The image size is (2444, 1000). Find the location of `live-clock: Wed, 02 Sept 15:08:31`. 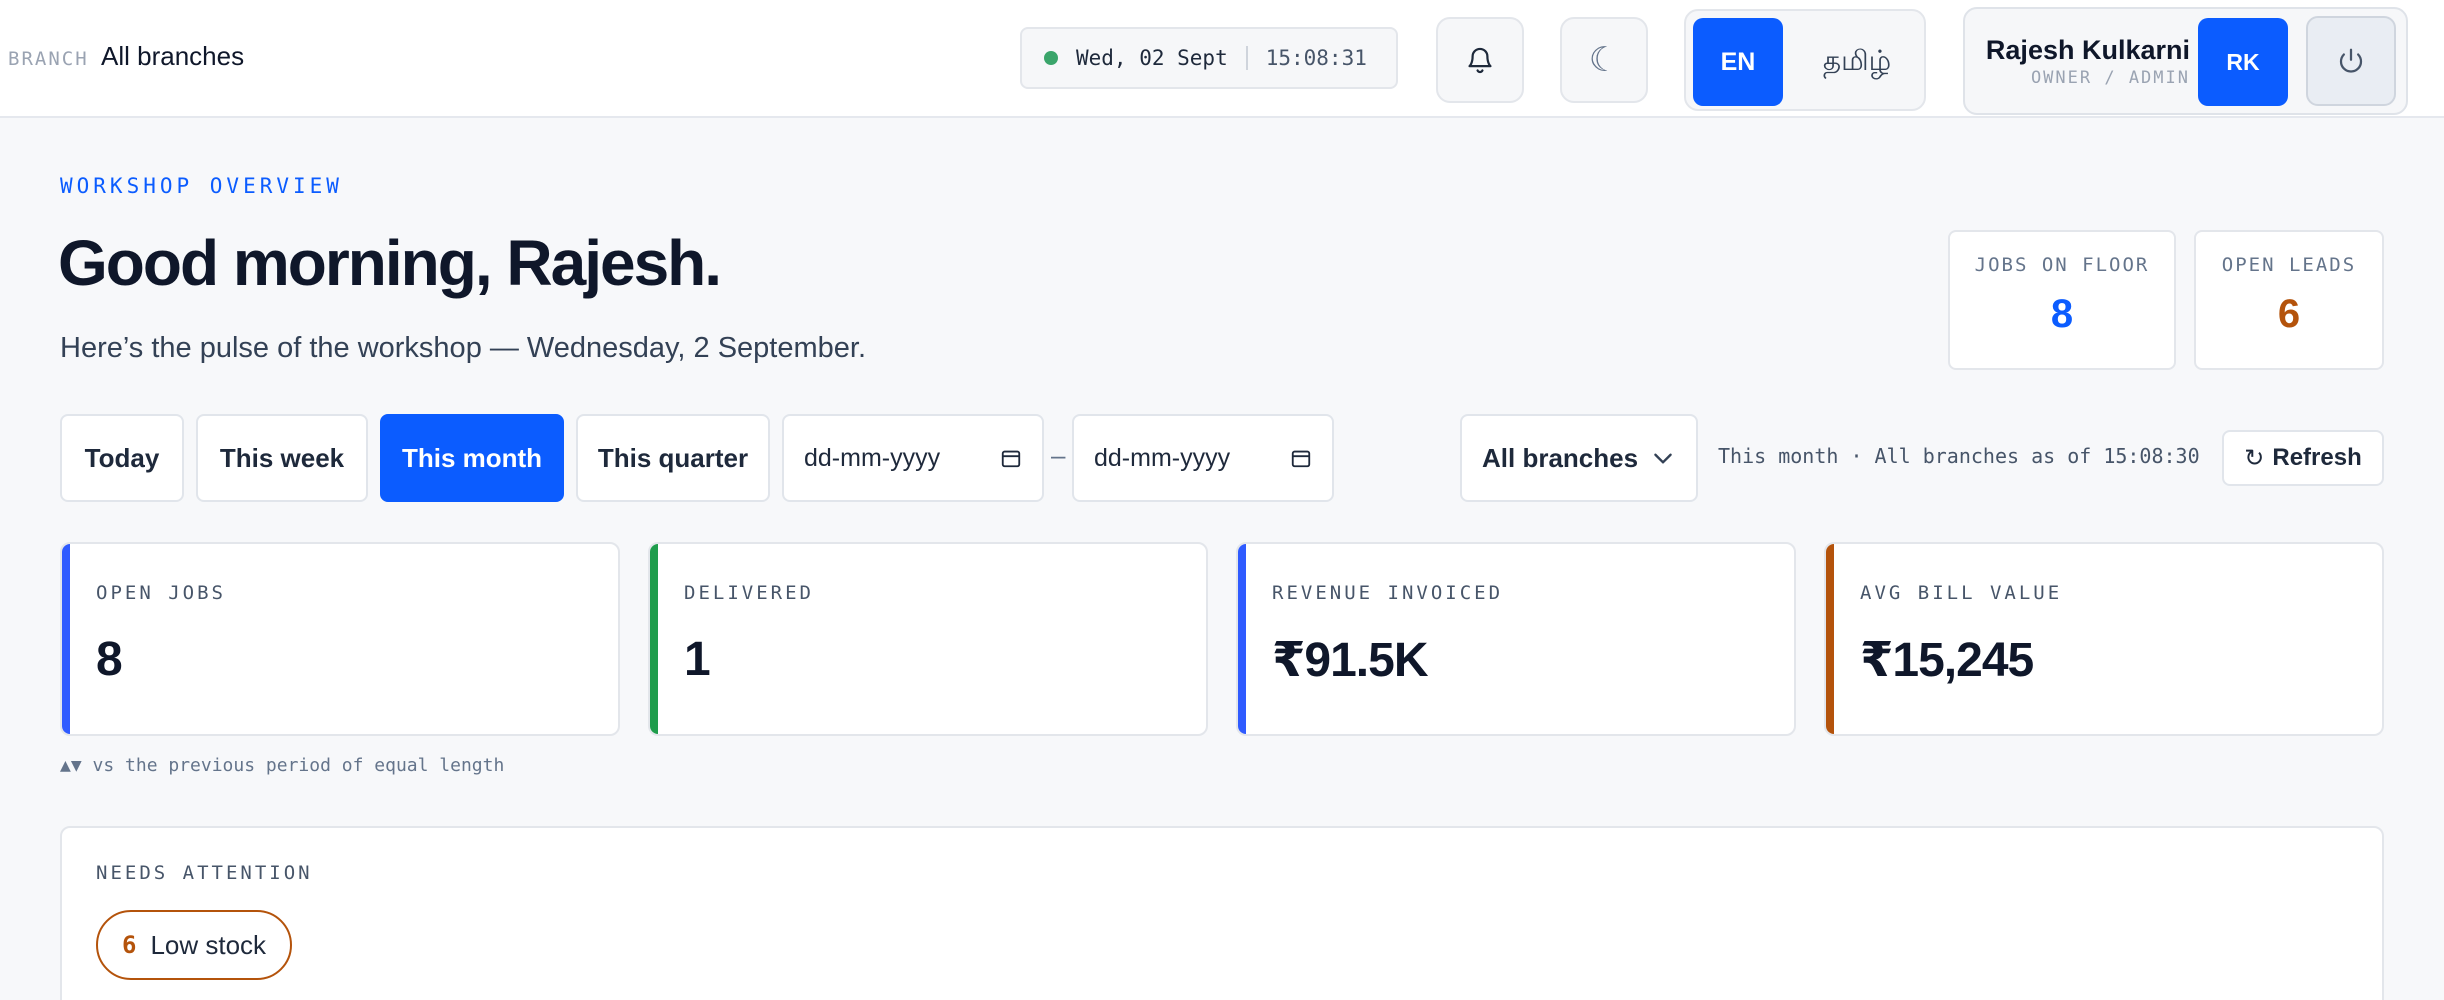

live-clock: Wed, 02 Sept 15:08:31 is located at coordinates (1209, 58).